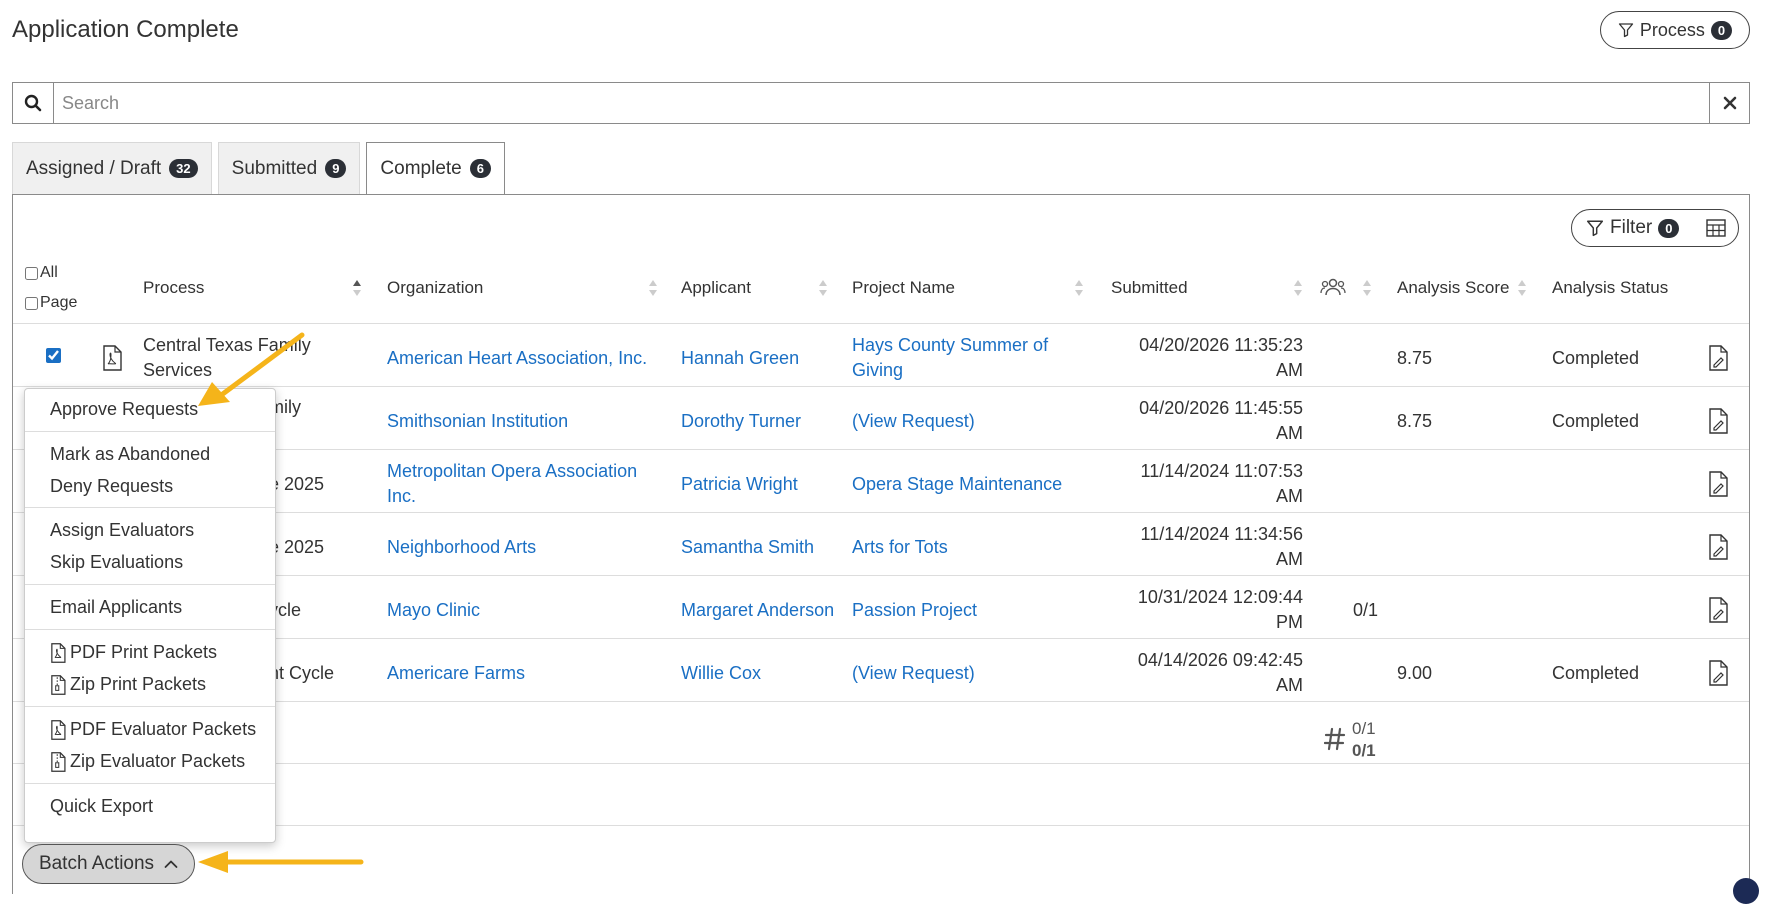  Describe the element at coordinates (51, 303) in the screenshot. I see `select-page: Page` at that location.